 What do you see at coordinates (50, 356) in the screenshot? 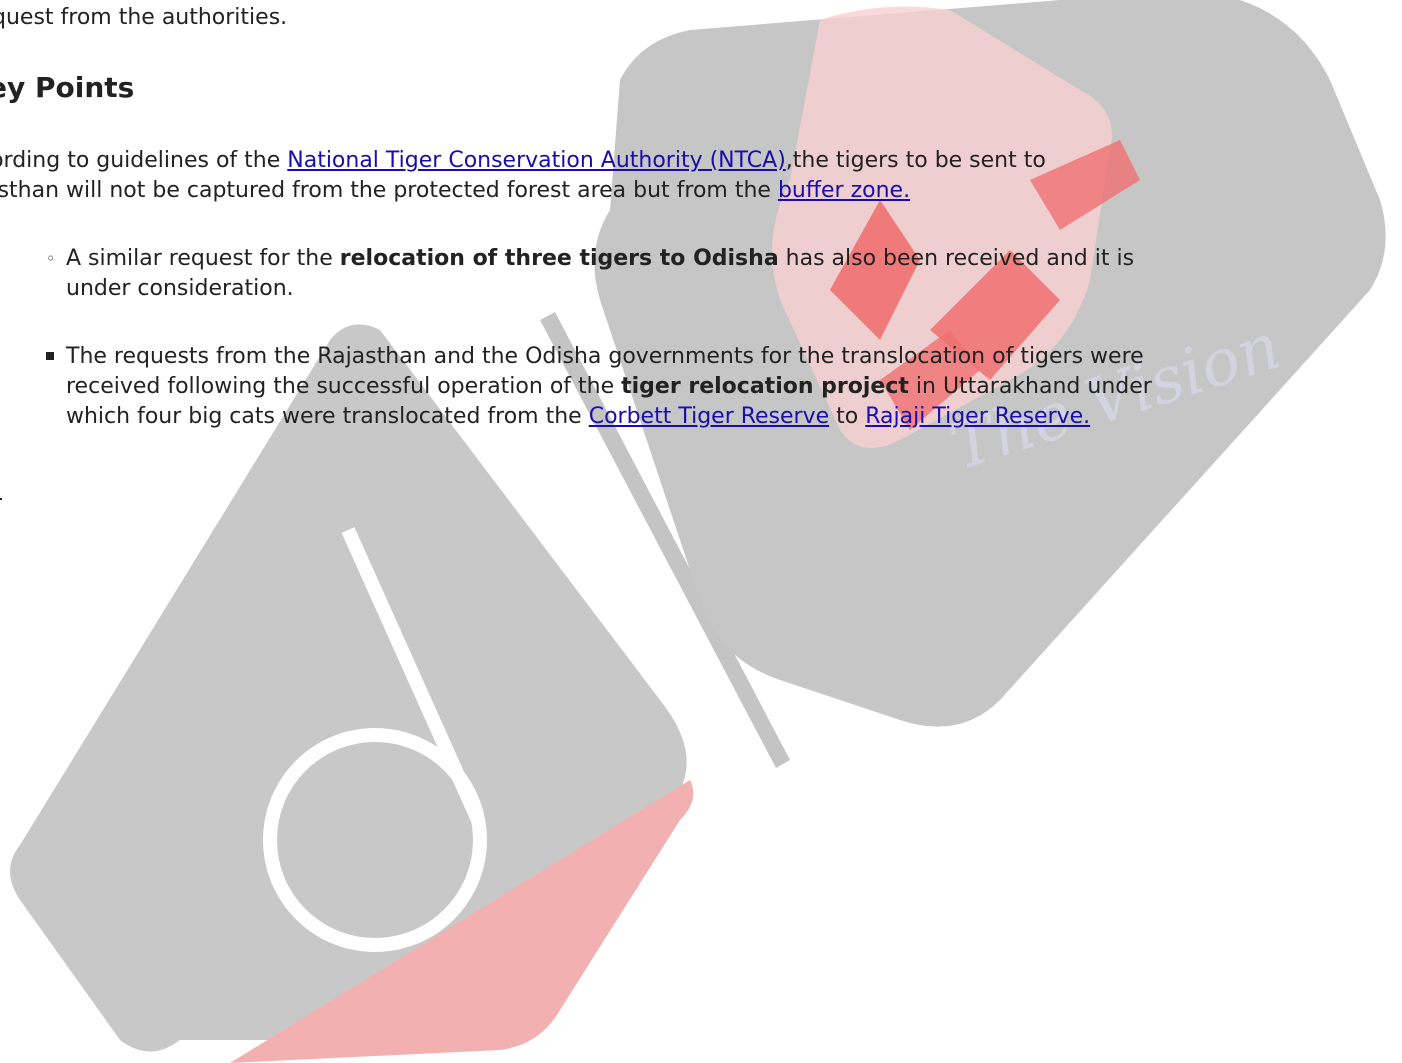
I see `square-bullet-icon` at bounding box center [50, 356].